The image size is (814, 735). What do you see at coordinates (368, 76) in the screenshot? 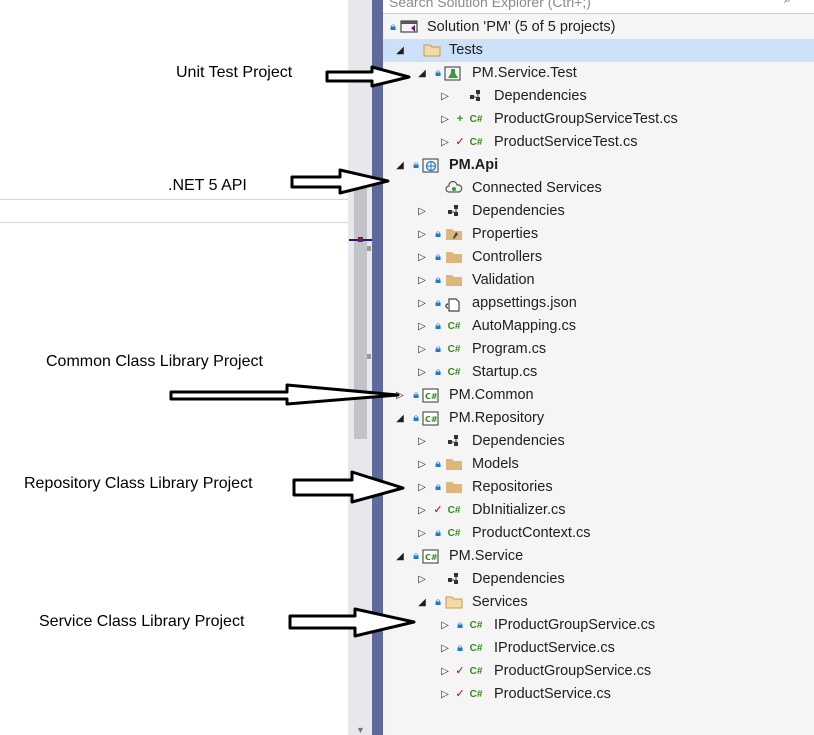
I see `arrow-unit-test` at bounding box center [368, 76].